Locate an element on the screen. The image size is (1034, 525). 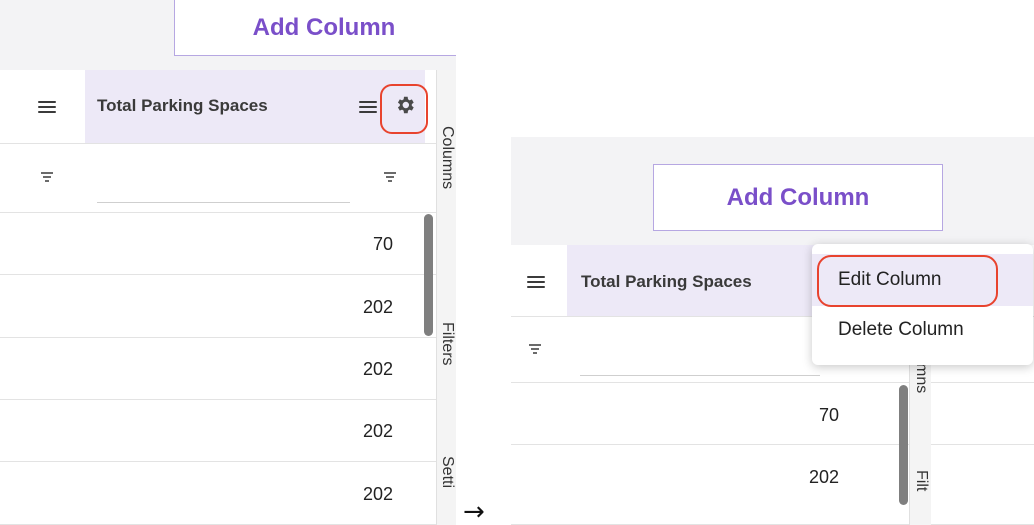
side-tab-columns: mns is located at coordinates (921, 378).